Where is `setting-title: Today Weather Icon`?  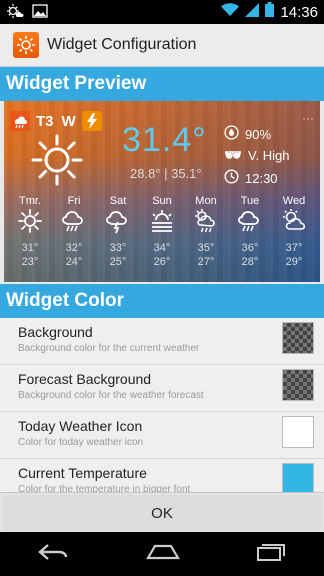 setting-title: Today Weather Icon is located at coordinates (80, 426).